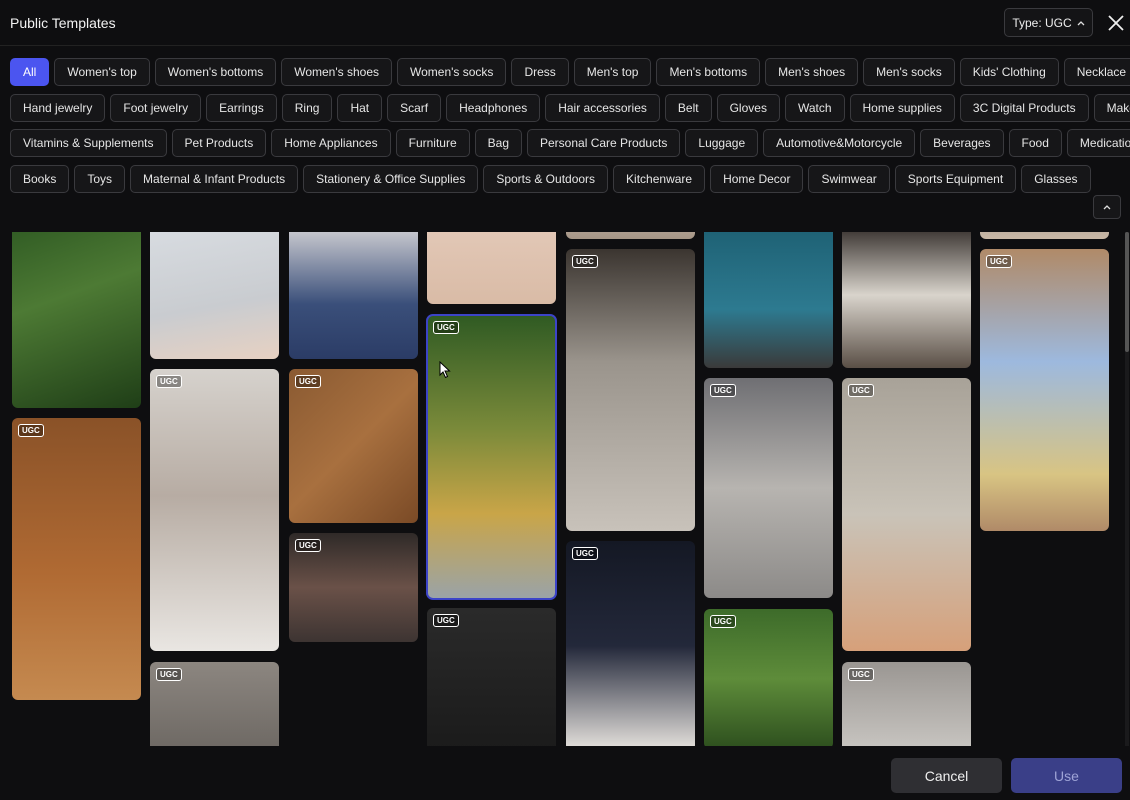 The image size is (1130, 800). What do you see at coordinates (391, 179) in the screenshot?
I see `category-chip: Stationery & Office Supplies` at bounding box center [391, 179].